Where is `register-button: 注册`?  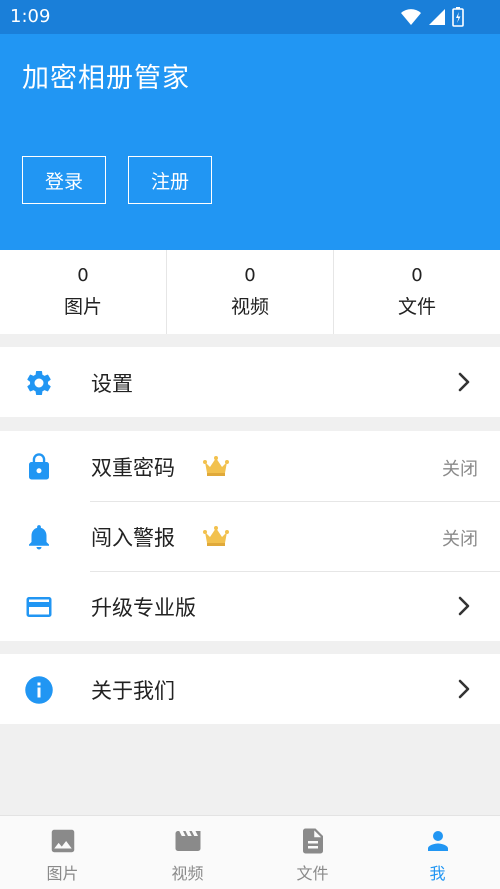
register-button: 注册 is located at coordinates (170, 180).